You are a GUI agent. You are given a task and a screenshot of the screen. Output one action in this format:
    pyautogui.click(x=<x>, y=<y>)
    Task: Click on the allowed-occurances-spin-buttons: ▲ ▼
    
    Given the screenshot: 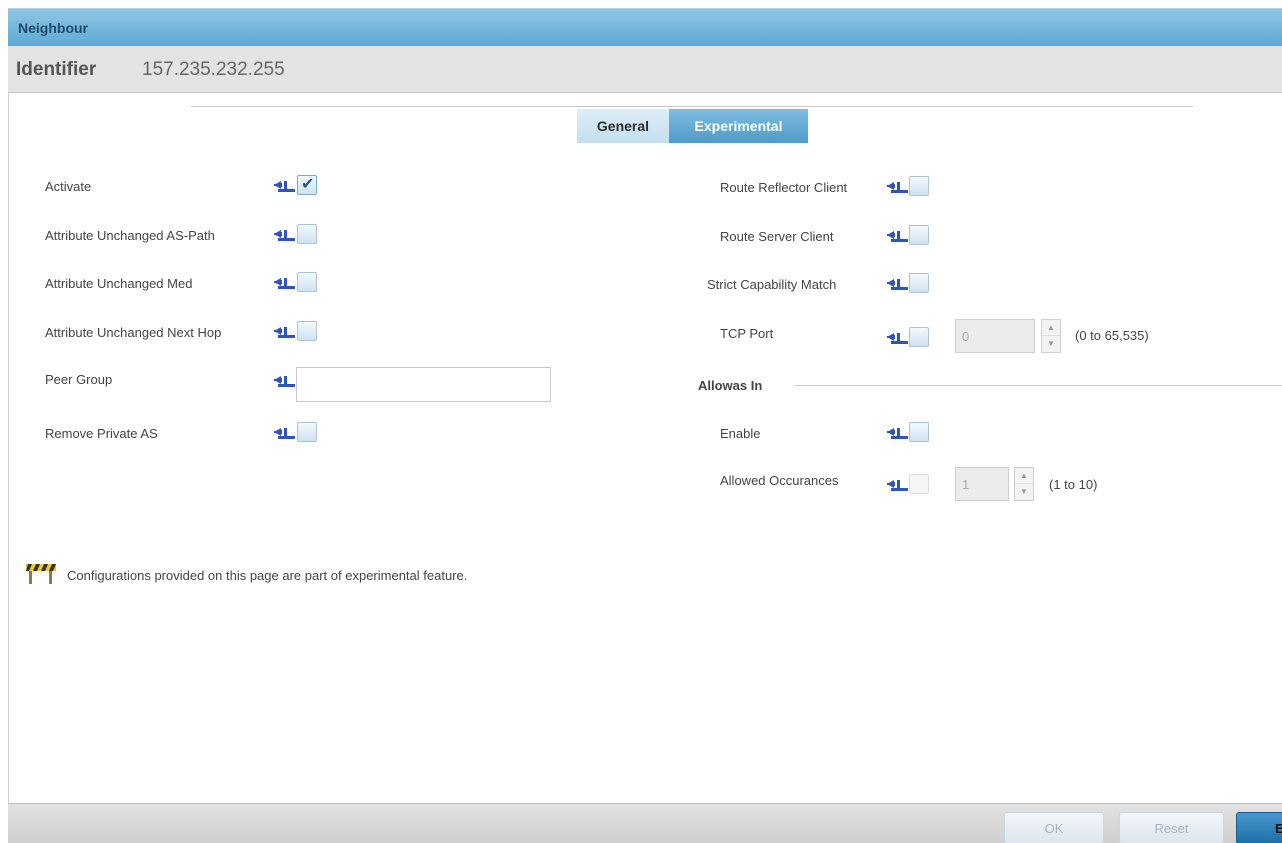 What is the action you would take?
    pyautogui.click(x=1024, y=484)
    